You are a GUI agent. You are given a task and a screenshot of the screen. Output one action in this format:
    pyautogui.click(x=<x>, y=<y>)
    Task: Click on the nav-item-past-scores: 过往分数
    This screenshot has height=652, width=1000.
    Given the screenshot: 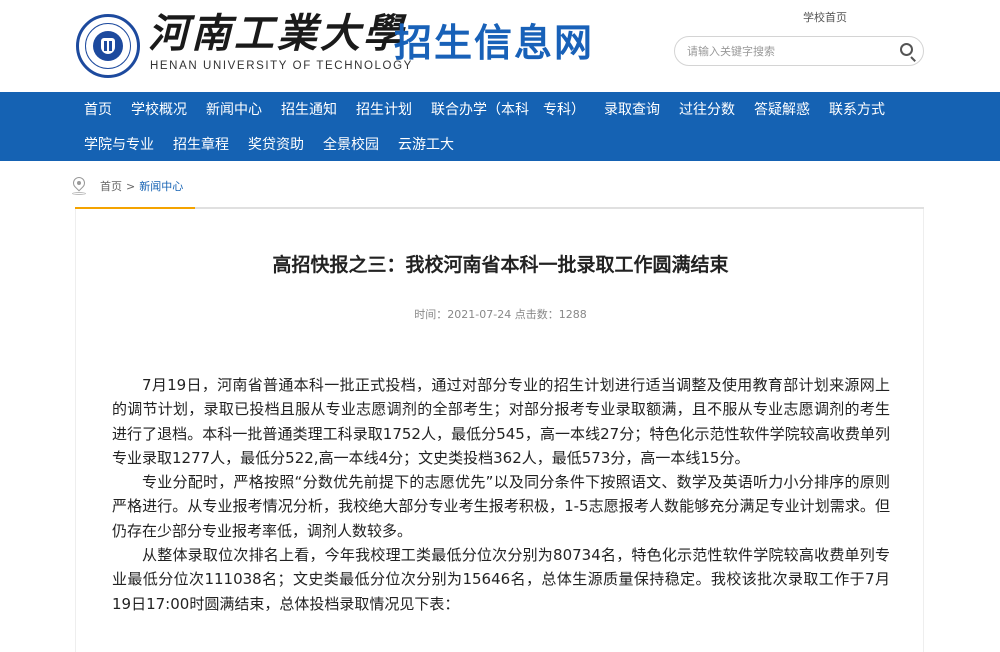 What is the action you would take?
    pyautogui.click(x=707, y=110)
    